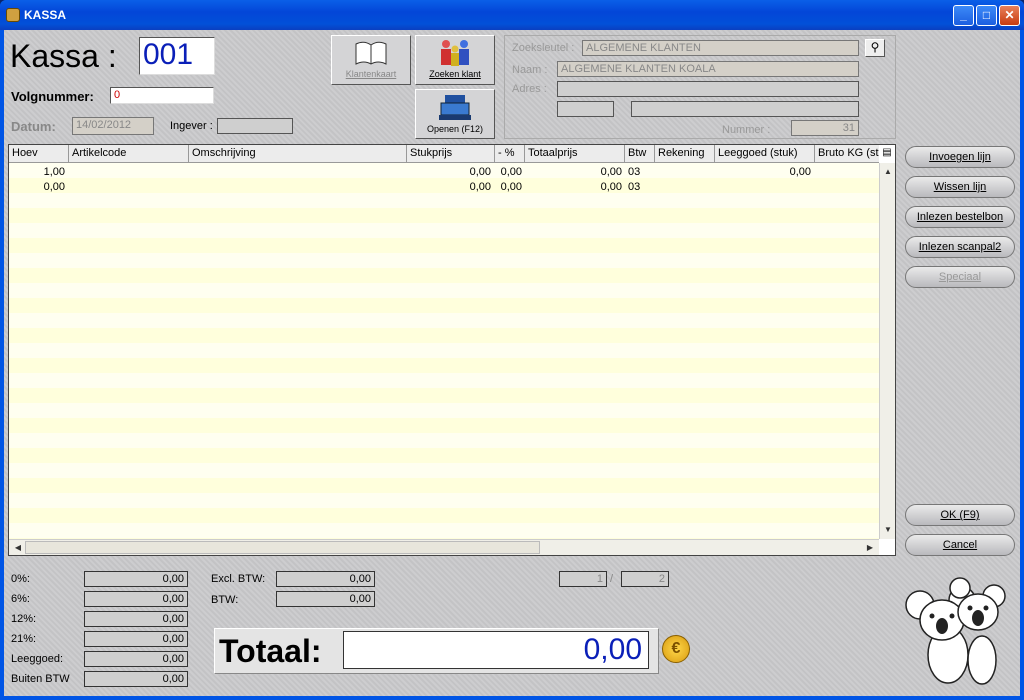  I want to click on zoeksleutel-label: Zoeksleutel :, so click(543, 48).